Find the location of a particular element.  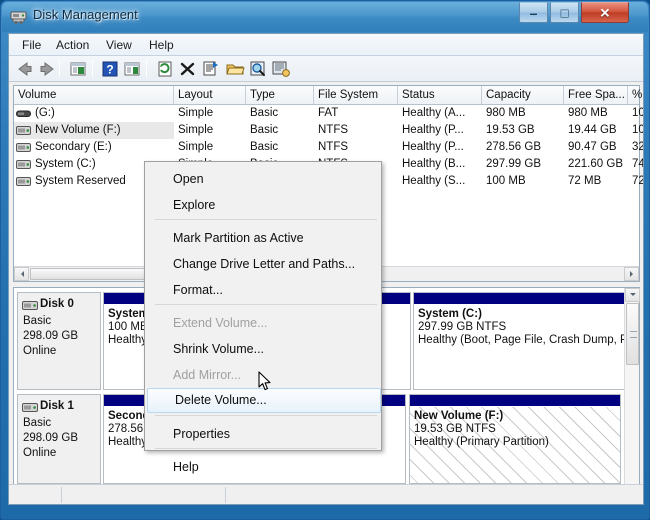

volume-free-space: 19.44 GB is located at coordinates (592, 130).